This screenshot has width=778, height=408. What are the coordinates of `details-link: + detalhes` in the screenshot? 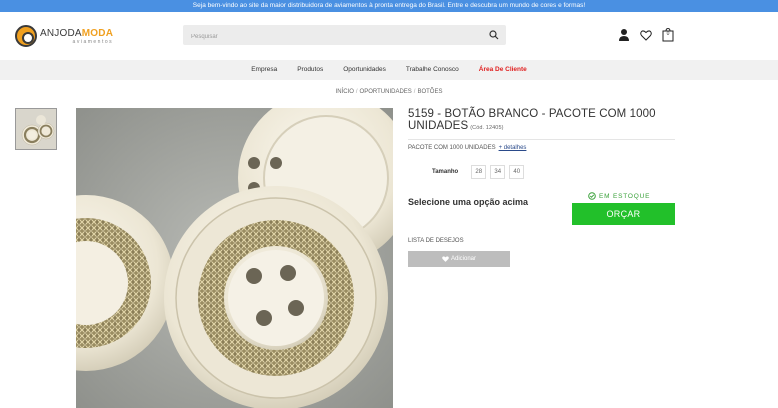 It's located at (513, 148).